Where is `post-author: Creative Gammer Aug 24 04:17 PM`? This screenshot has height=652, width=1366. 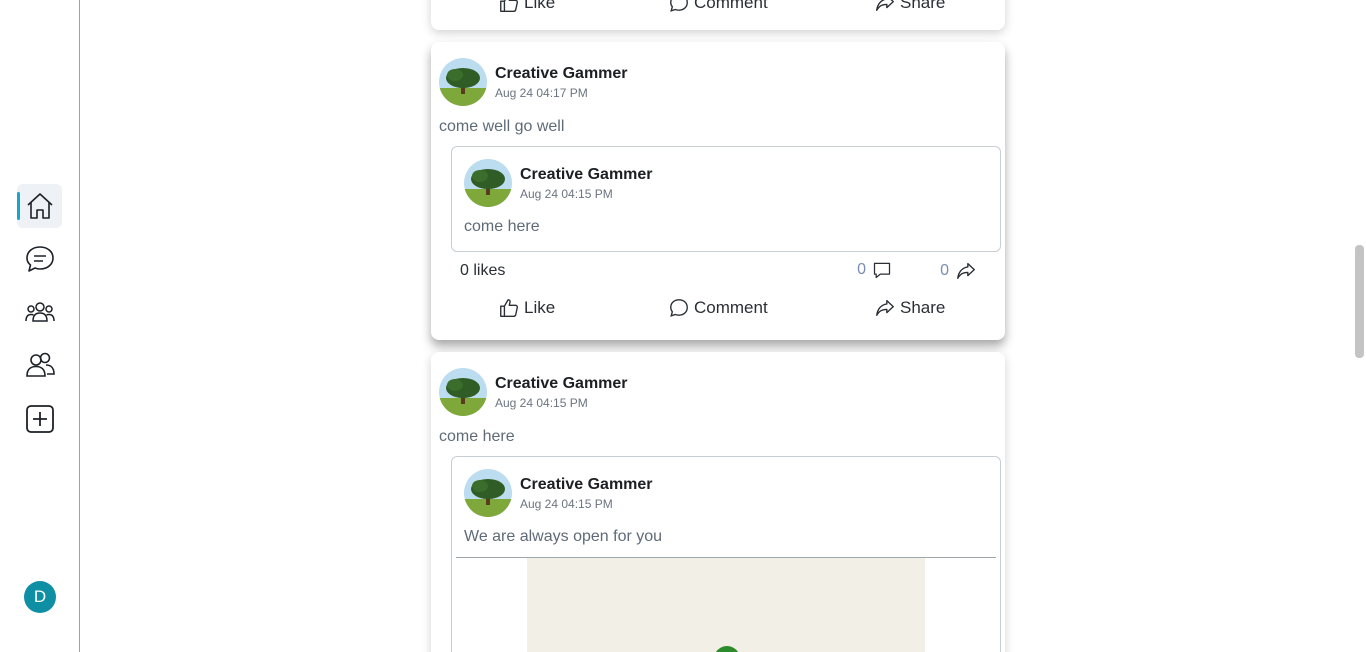
post-author: Creative Gammer Aug 24 04:17 PM is located at coordinates (533, 82).